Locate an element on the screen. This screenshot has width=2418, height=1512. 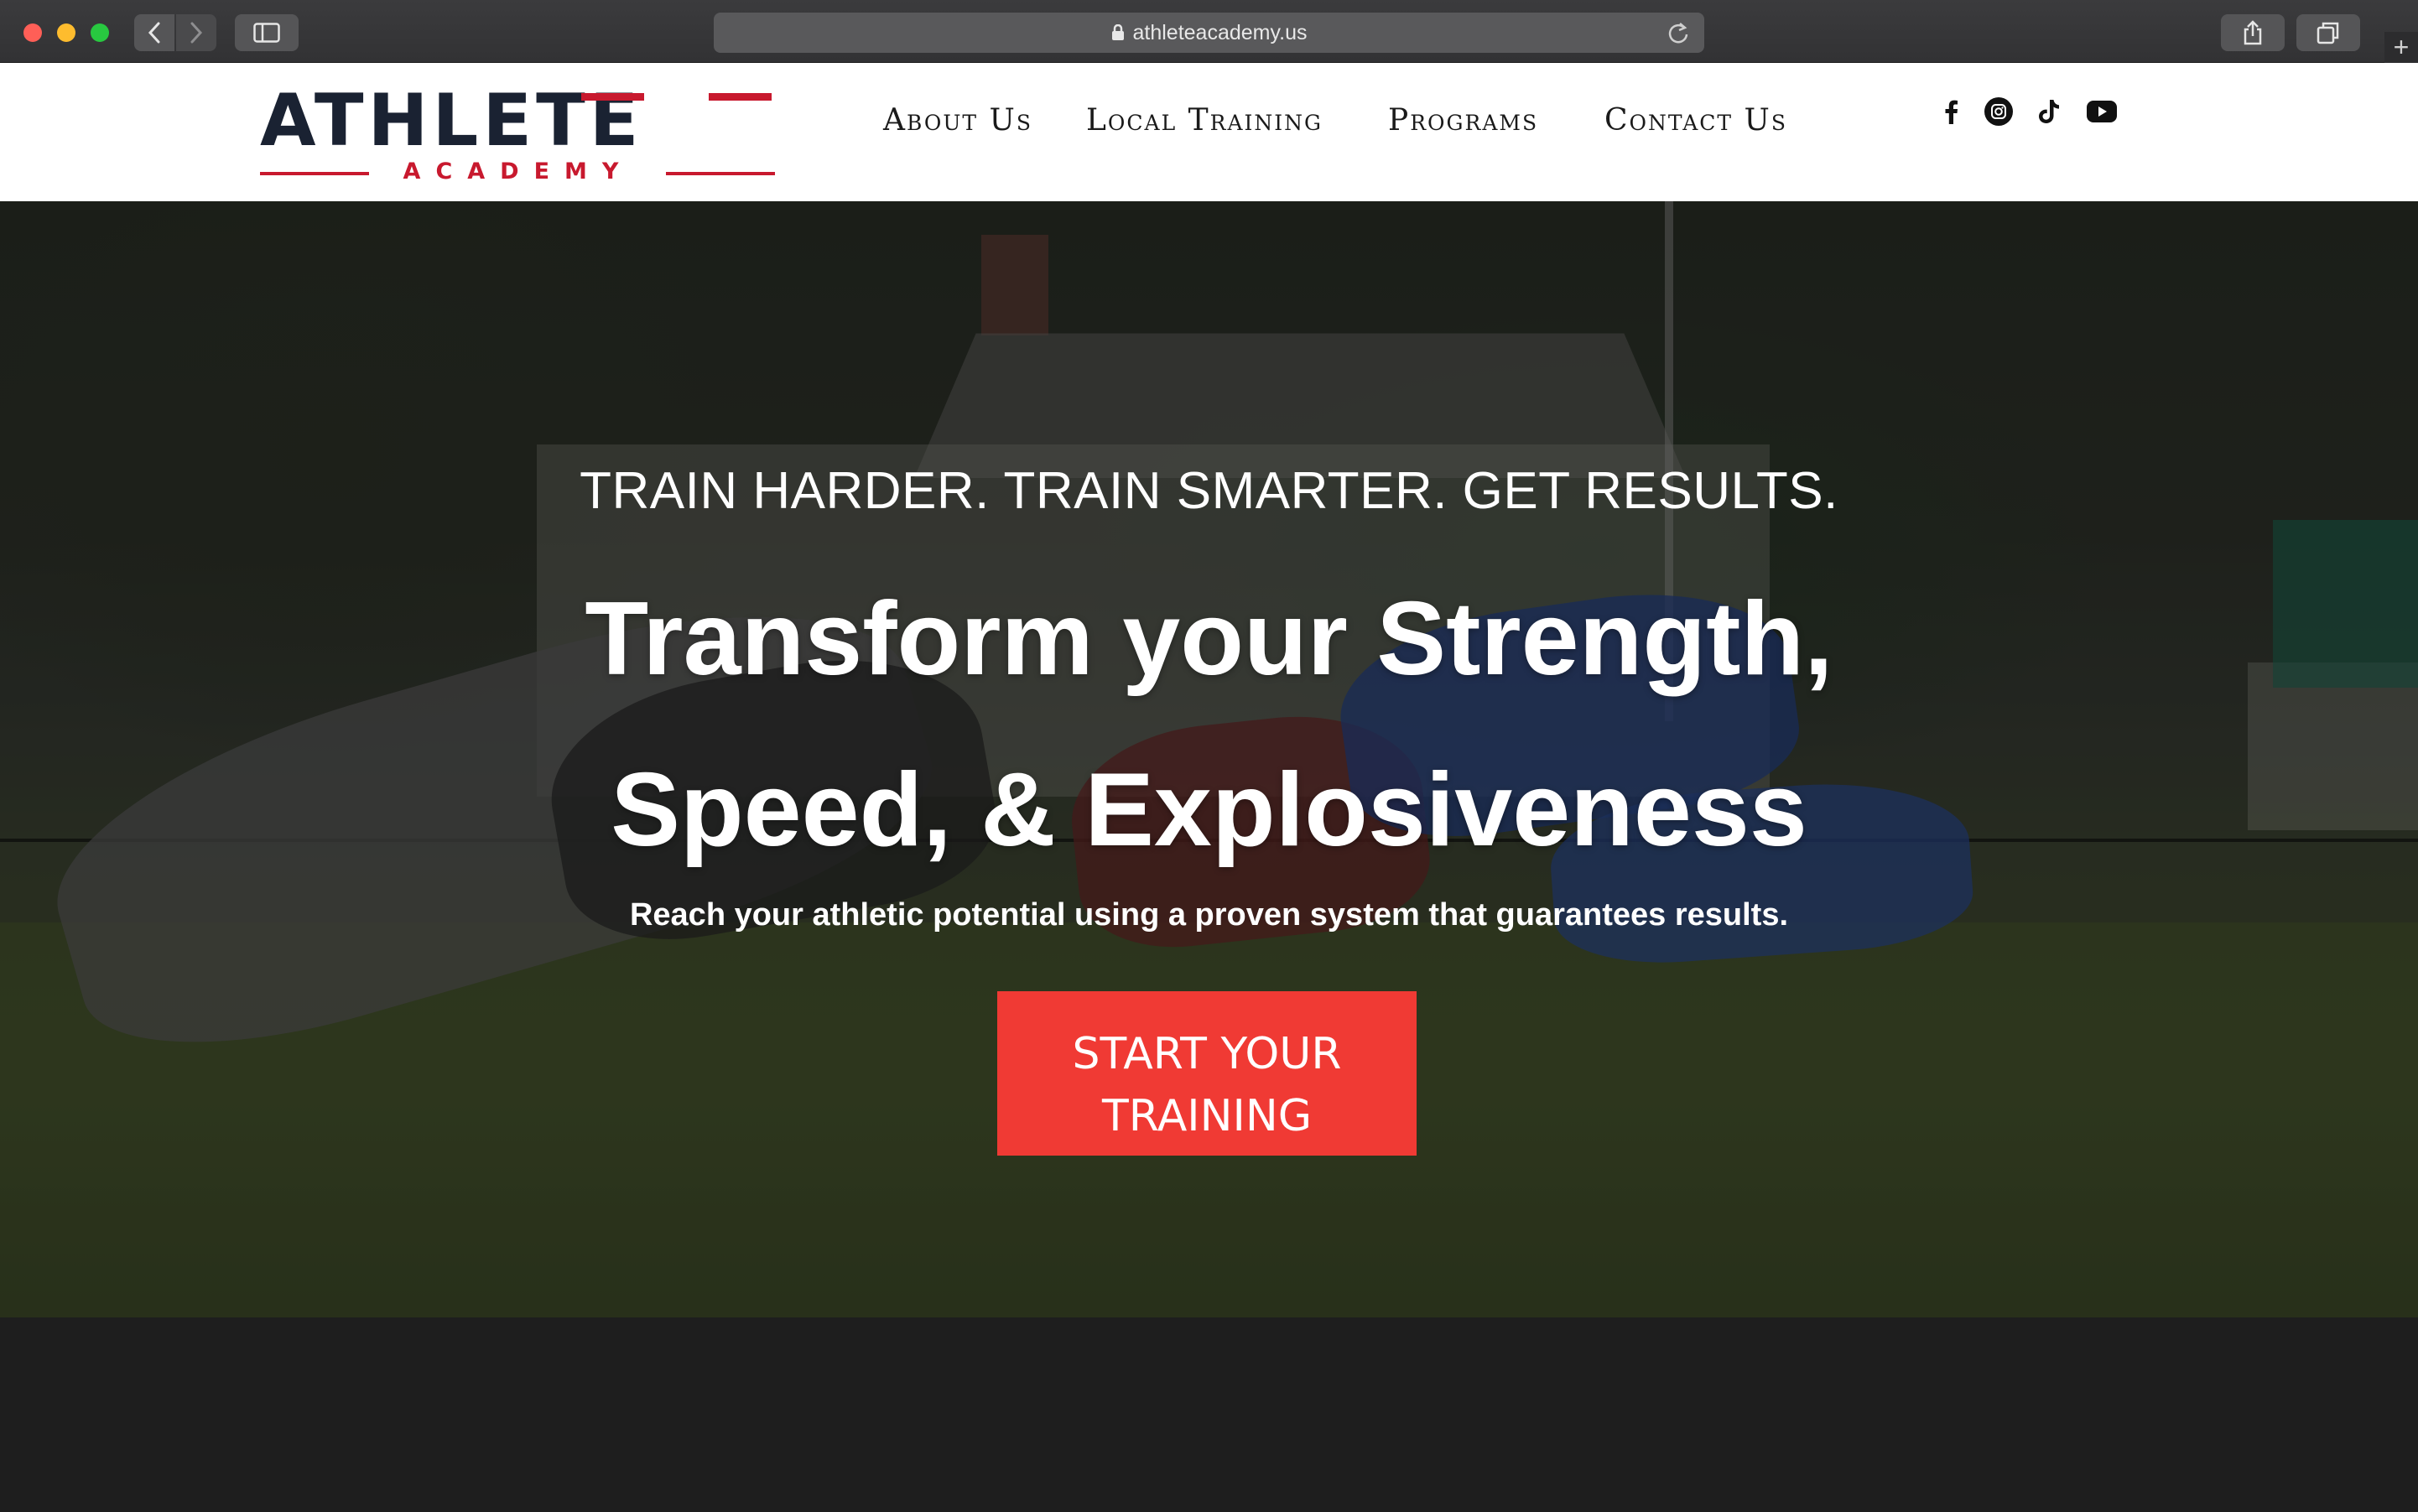
cta-line-2: TRAINING is located at coordinates (1207, 1116).